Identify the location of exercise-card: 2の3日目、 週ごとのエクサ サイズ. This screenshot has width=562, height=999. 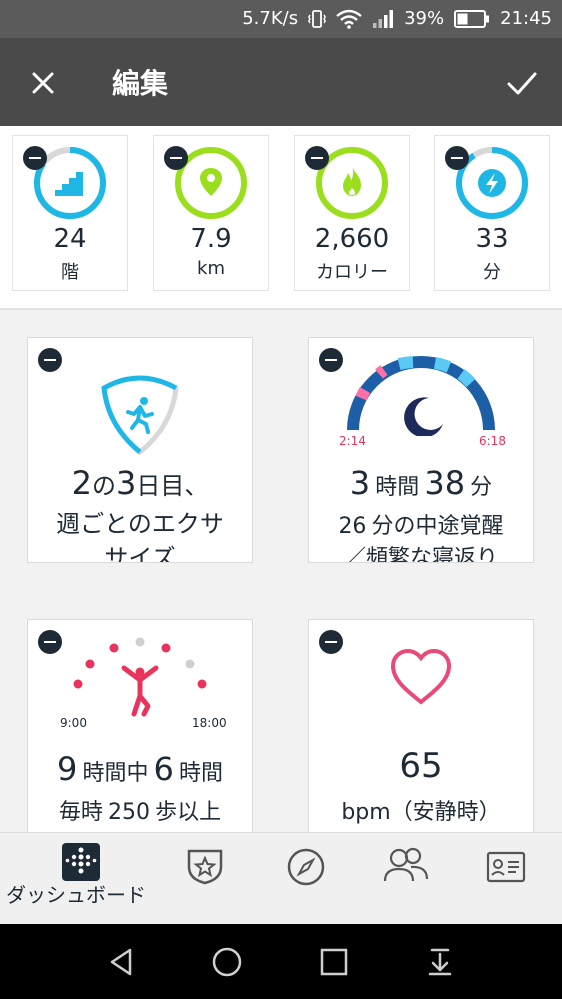
(140, 450).